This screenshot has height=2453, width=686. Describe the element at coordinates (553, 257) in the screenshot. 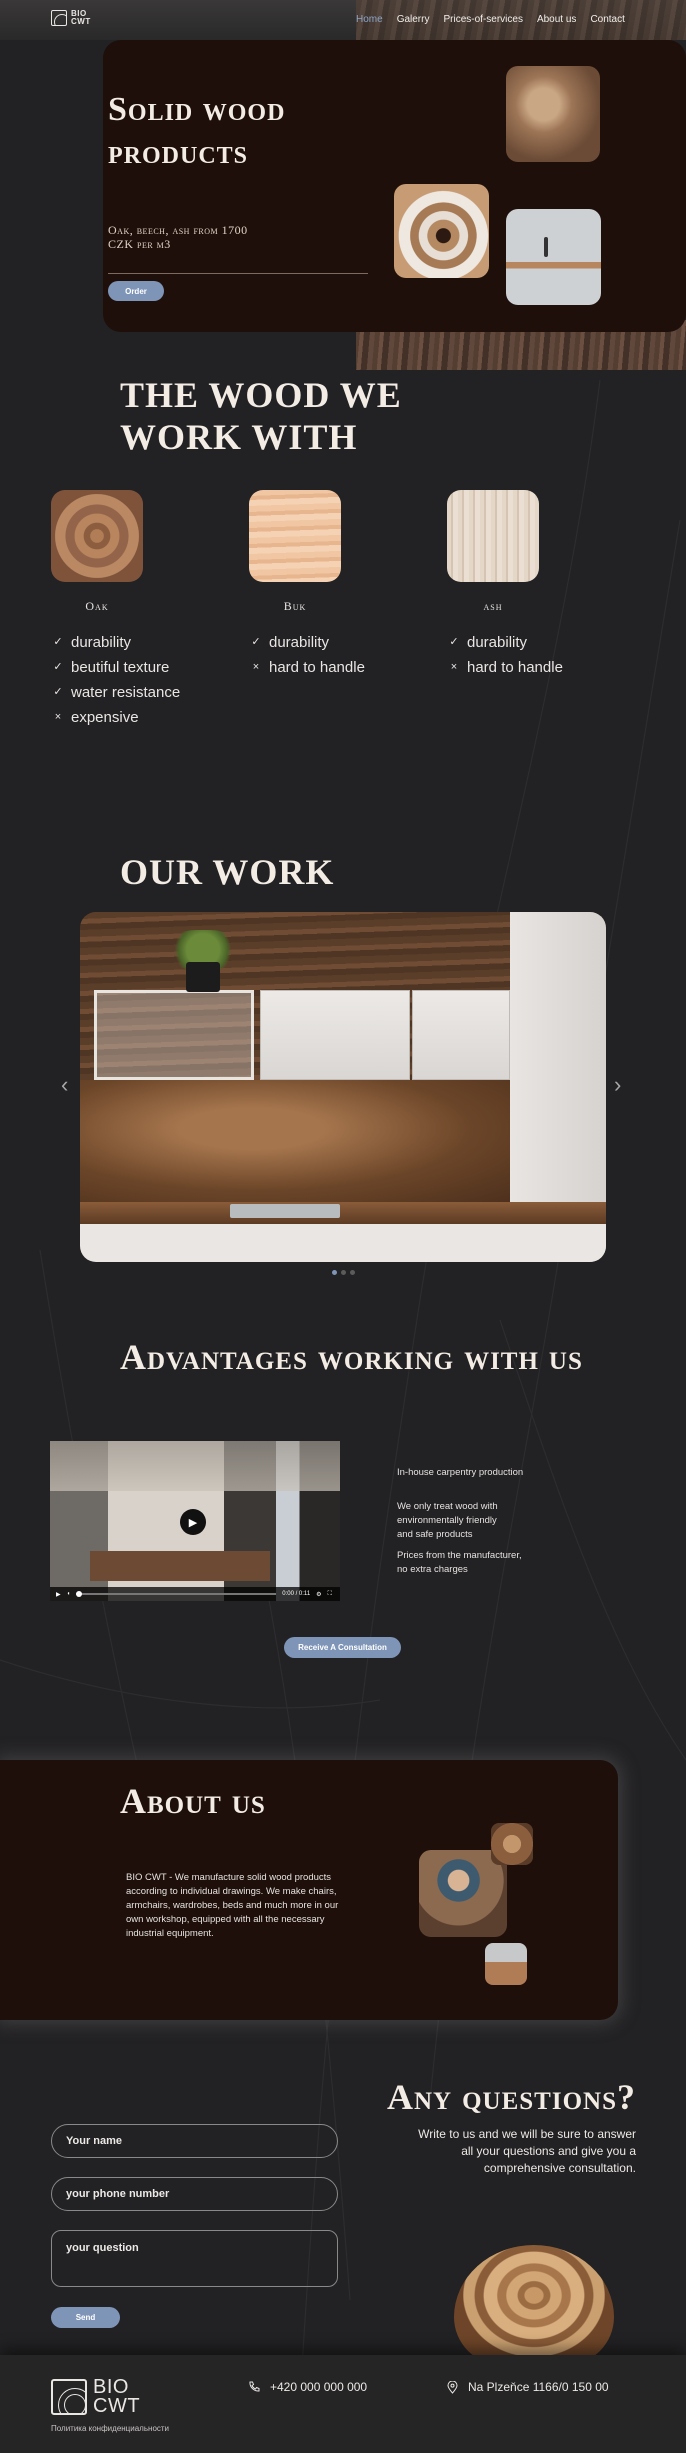

I see `hero-photo-table` at that location.